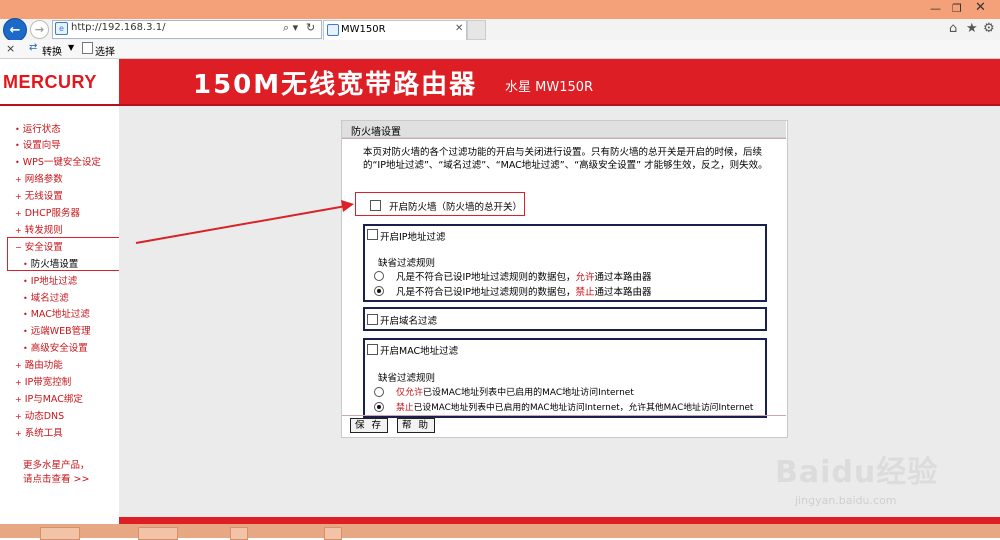  What do you see at coordinates (857, 472) in the screenshot?
I see `baidu-watermark: Baidu经验` at bounding box center [857, 472].